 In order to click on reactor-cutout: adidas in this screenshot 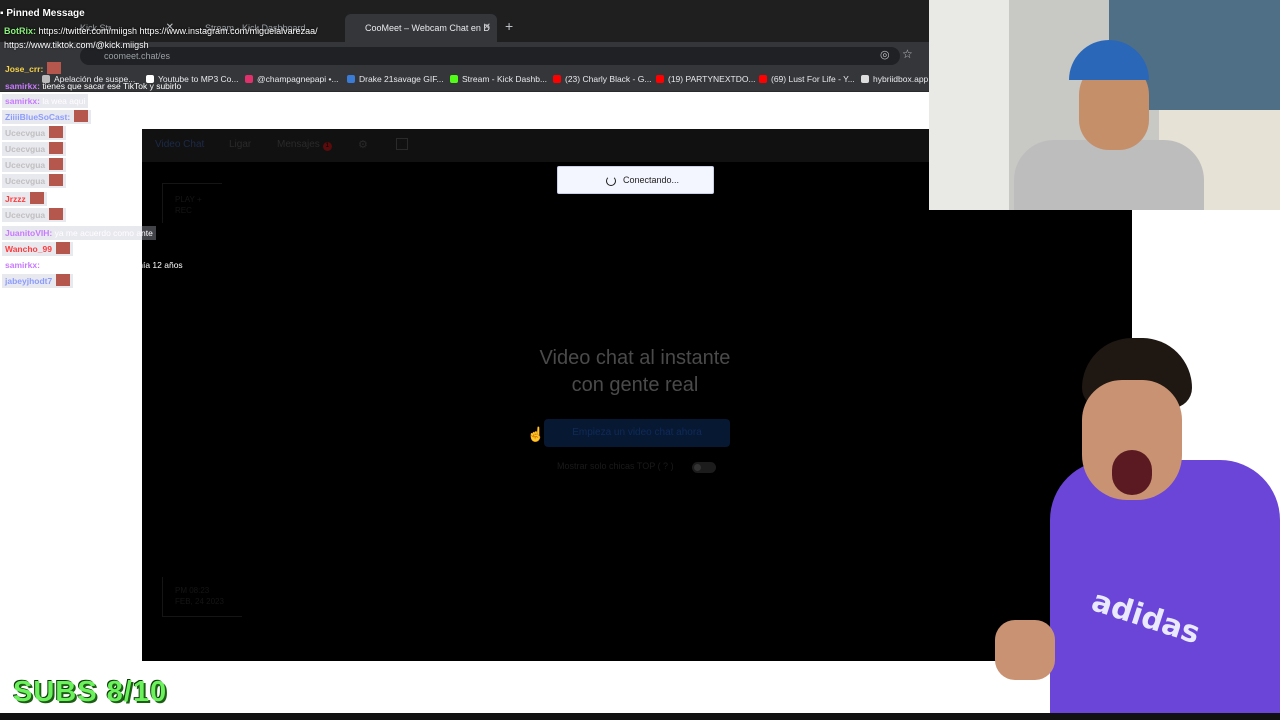, I will do `click(1135, 525)`.